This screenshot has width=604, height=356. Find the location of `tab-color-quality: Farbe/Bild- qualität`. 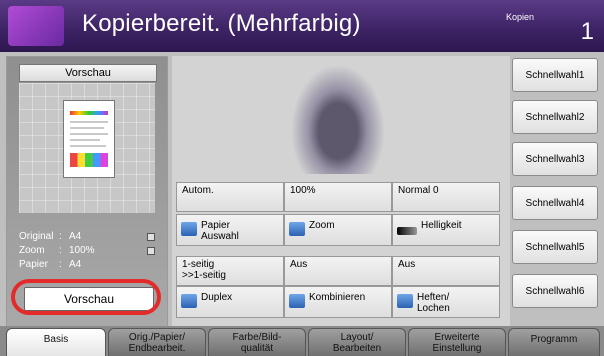

tab-color-quality: Farbe/Bild- qualität is located at coordinates (257, 342).